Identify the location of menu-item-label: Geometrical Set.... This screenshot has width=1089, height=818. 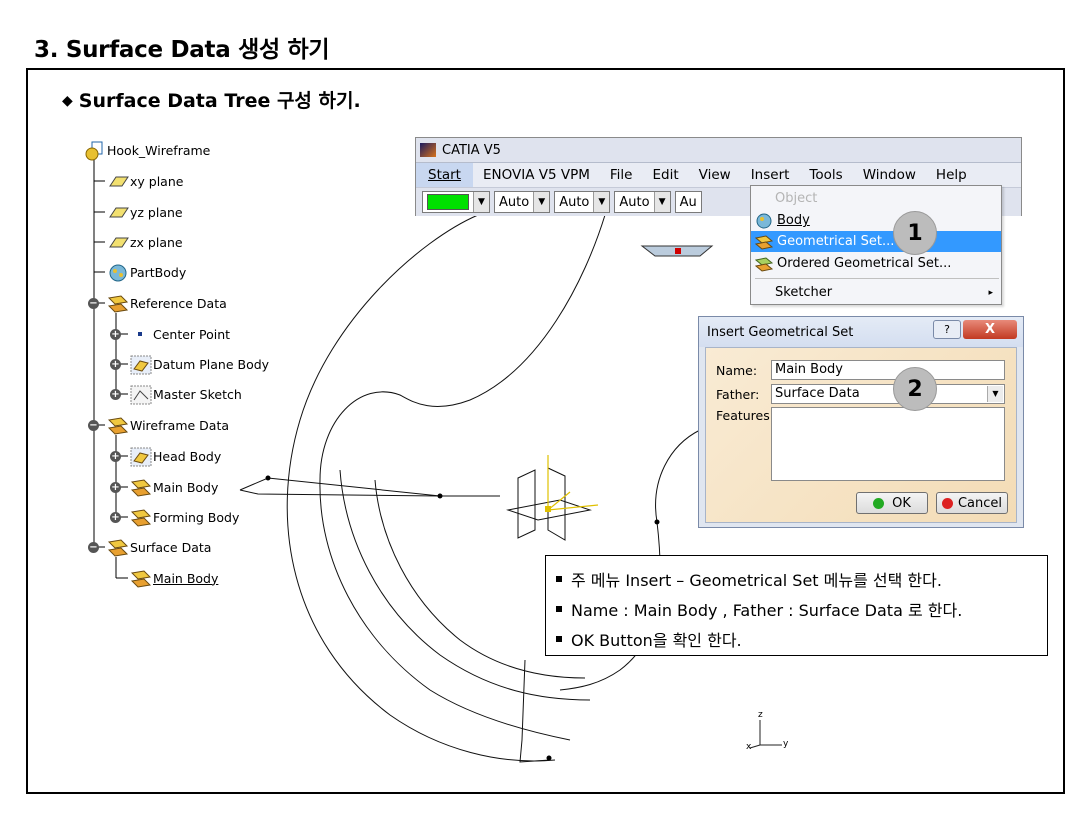
(836, 241).